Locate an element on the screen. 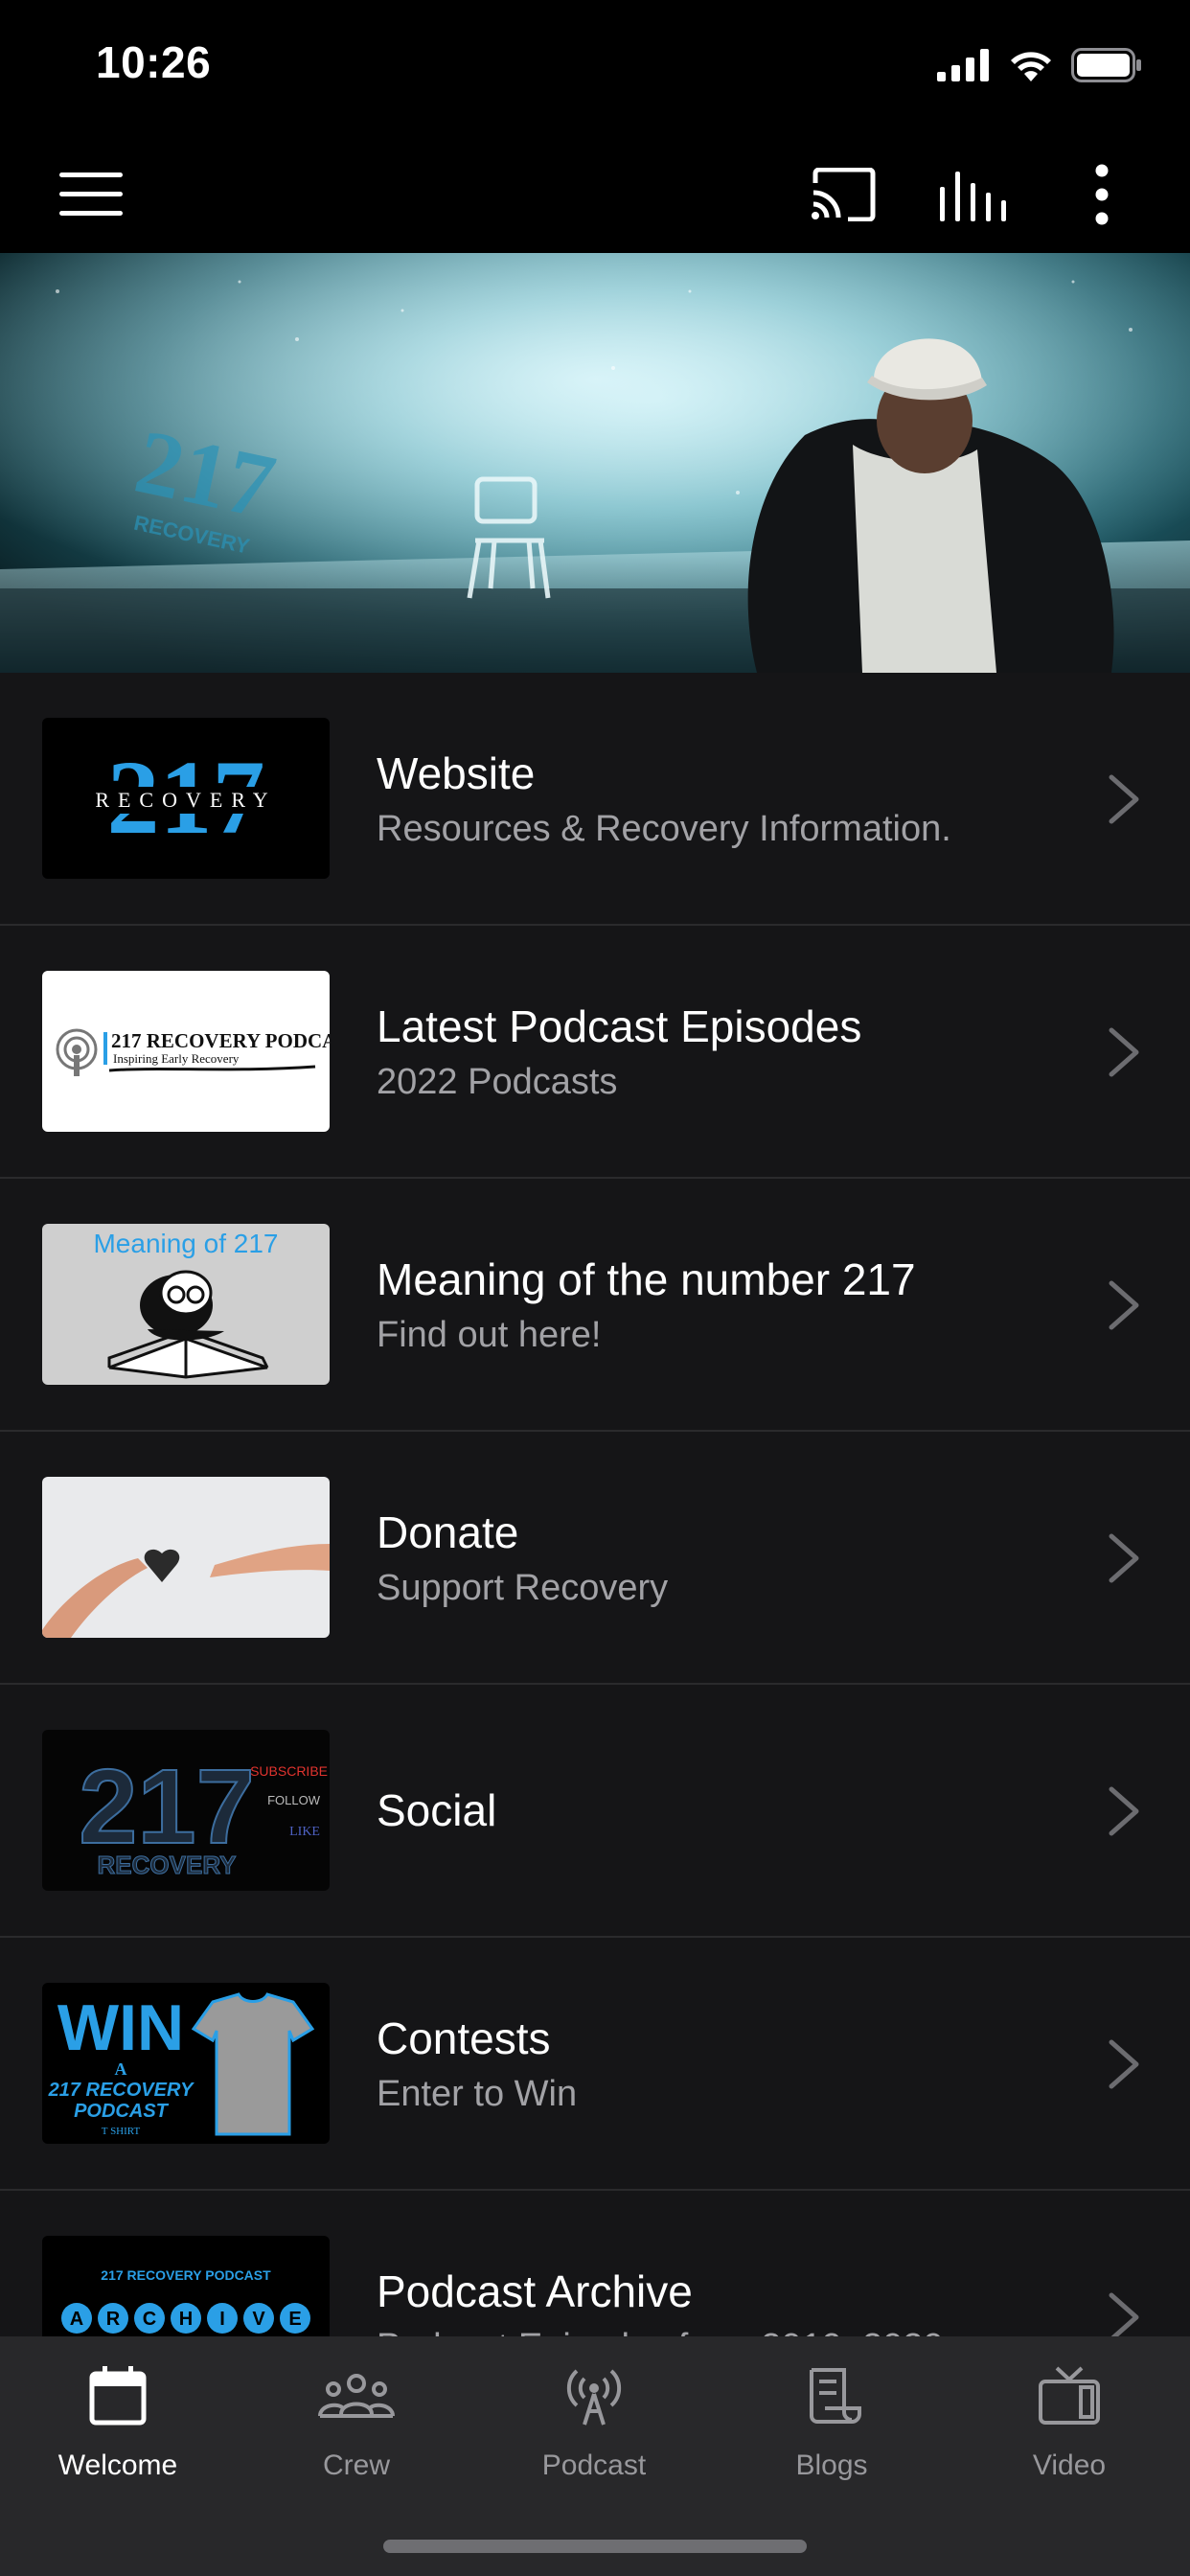 The height and width of the screenshot is (2576, 1190). svg-text: PODCAST is located at coordinates (122, 2111).